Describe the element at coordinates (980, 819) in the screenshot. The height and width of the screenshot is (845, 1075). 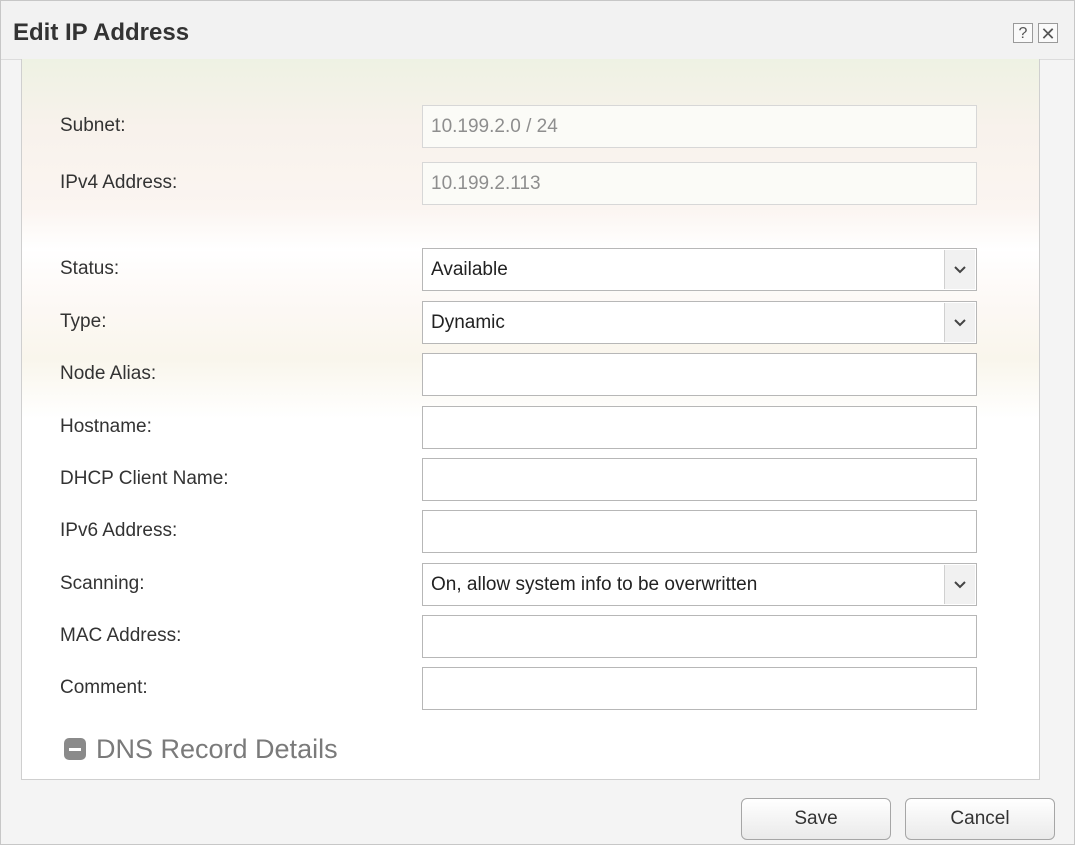
I see `cancel-button: Cancel` at that location.